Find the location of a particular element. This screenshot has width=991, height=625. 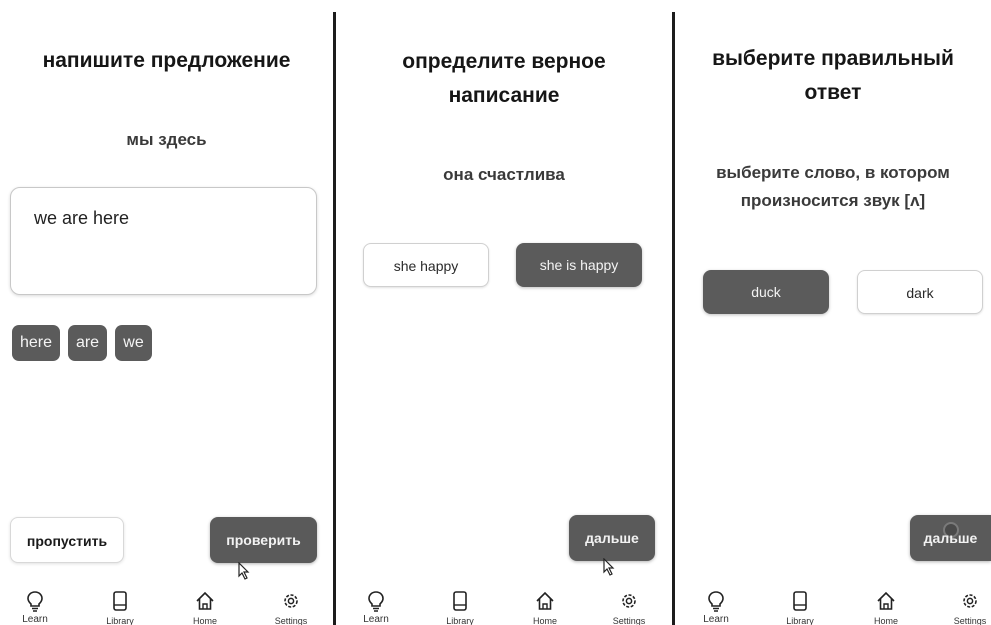

prompt-text-line-2: произносится звук [ʌ] is located at coordinates (833, 200).